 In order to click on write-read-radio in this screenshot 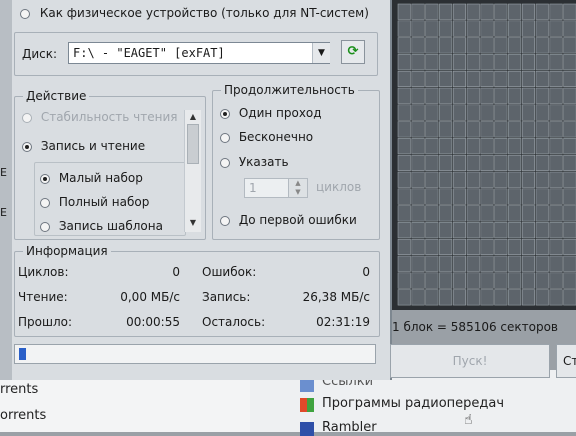, I will do `click(27, 146)`.